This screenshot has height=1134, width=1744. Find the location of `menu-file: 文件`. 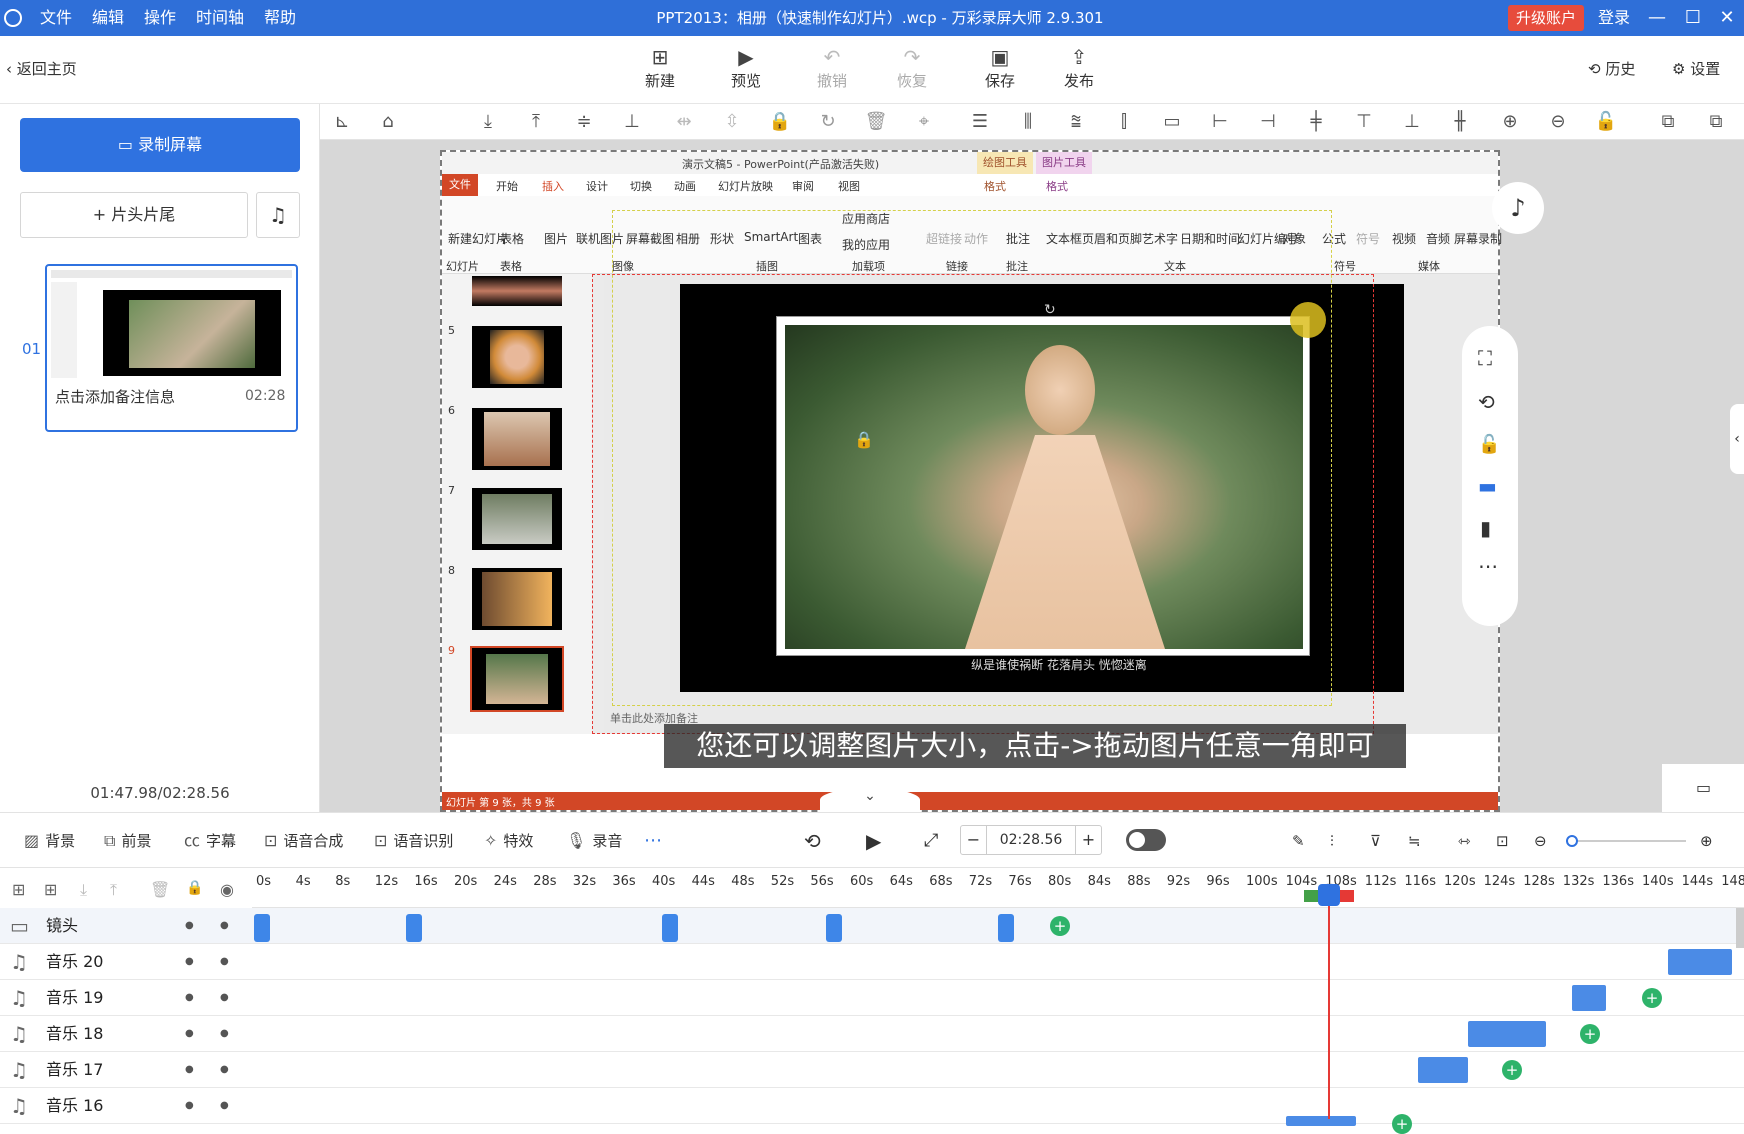

menu-file: 文件 is located at coordinates (56, 18).